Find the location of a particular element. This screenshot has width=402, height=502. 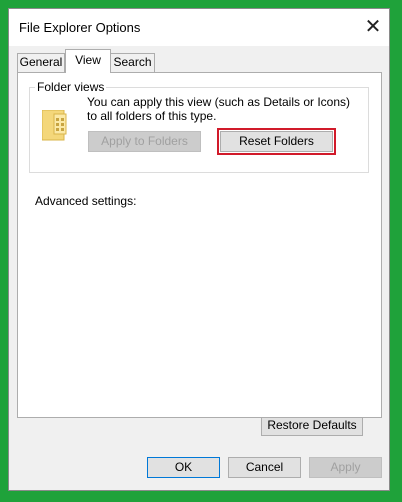

cancel-button: Cancel is located at coordinates (264, 467).